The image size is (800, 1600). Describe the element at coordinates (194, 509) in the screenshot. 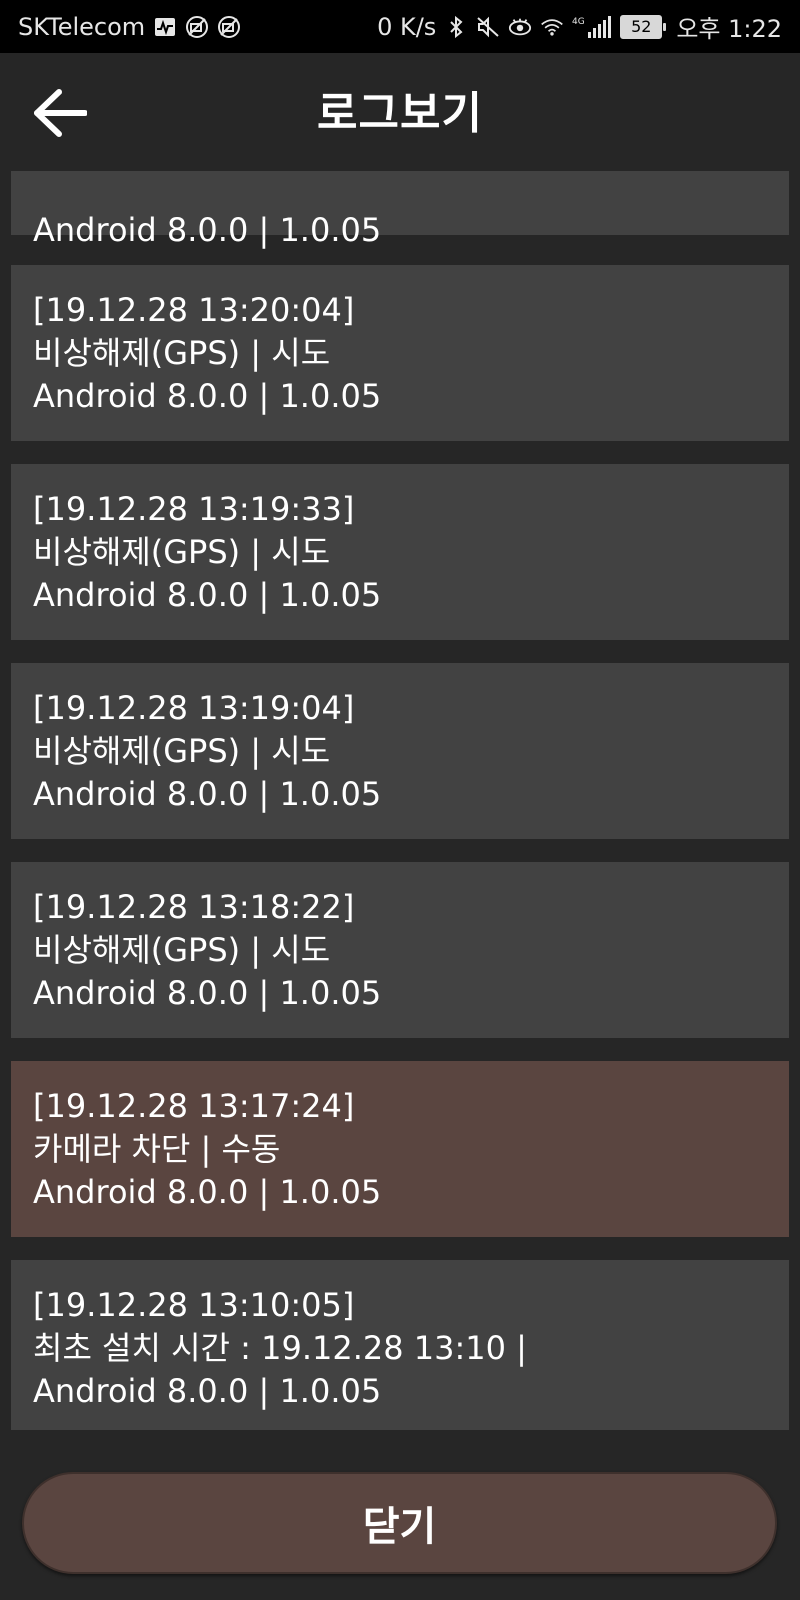

I see `log-timestamp: [19.12.28 13:19:33]` at that location.